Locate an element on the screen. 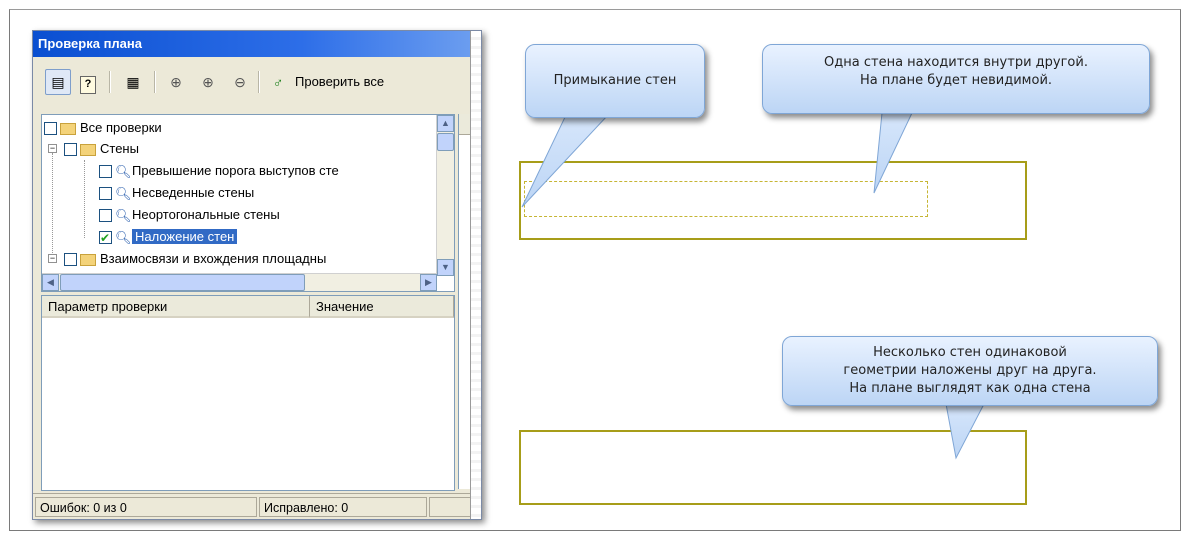  scroll-up-icon: ▲ is located at coordinates (445, 123).